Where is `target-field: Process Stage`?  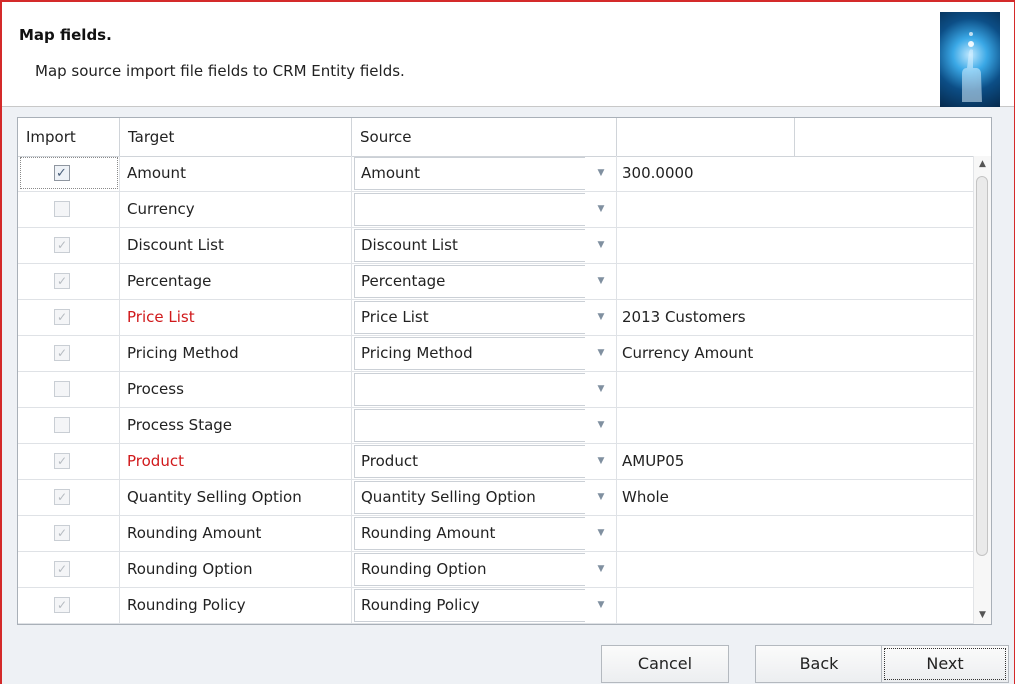
target-field: Process Stage is located at coordinates (236, 425).